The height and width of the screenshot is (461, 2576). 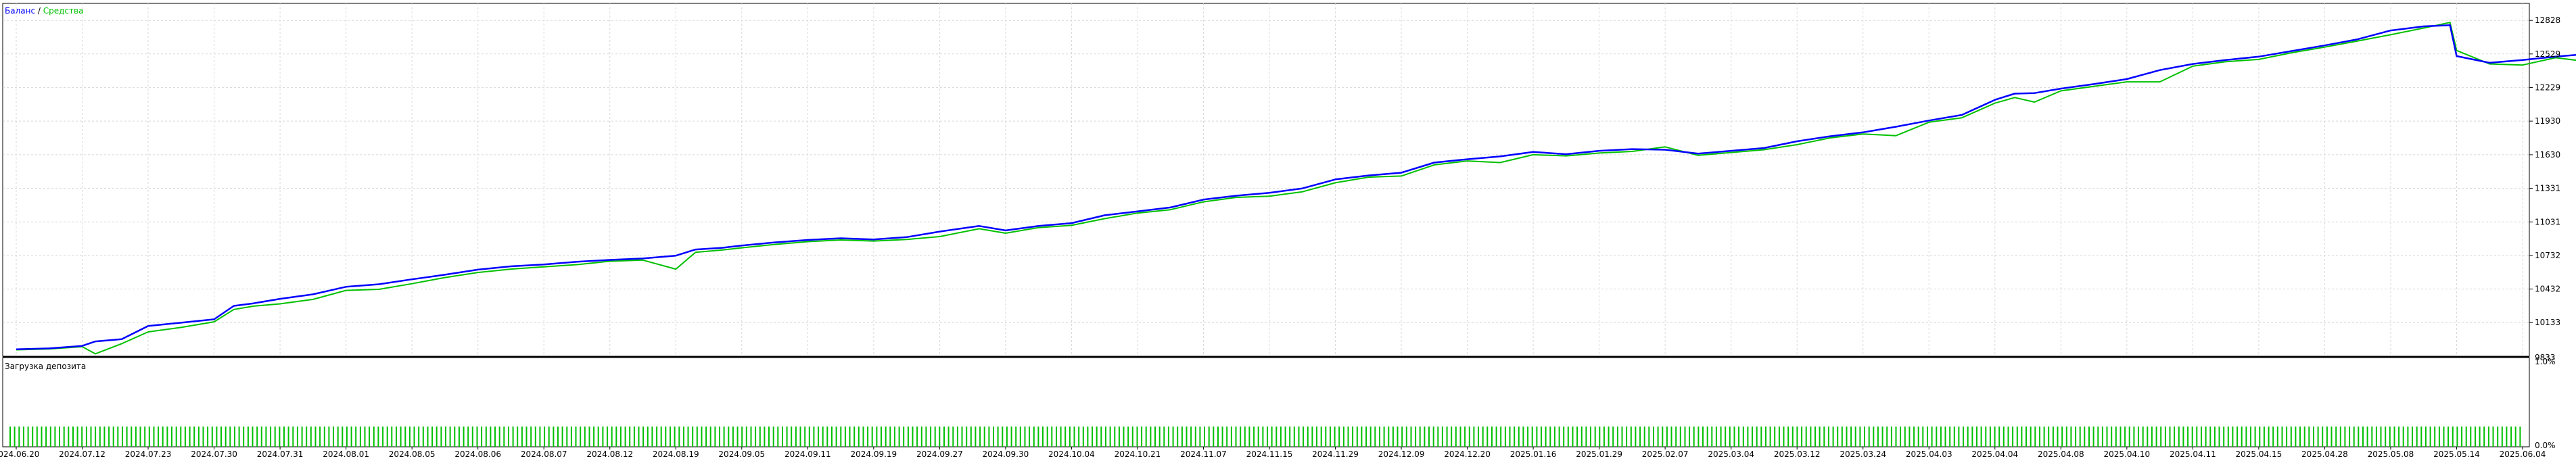 What do you see at coordinates (2456, 454) in the screenshot?
I see `x-tick-label: 2025.05.14` at bounding box center [2456, 454].